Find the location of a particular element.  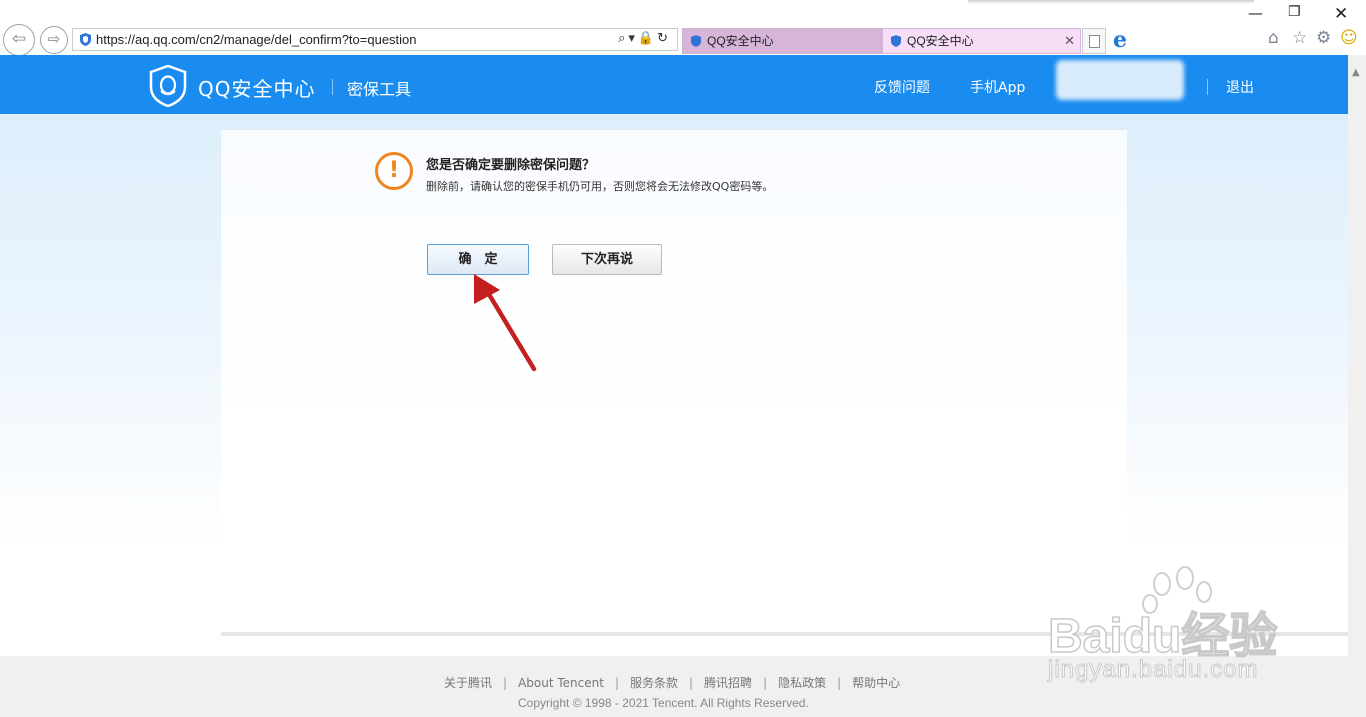

new-tab-button is located at coordinates (1094, 41).